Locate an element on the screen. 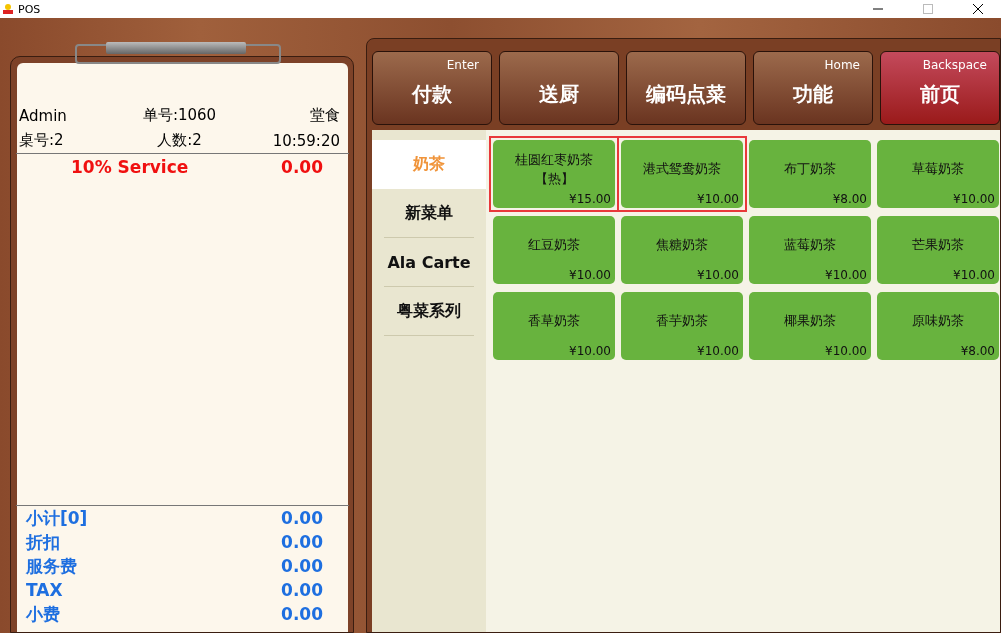  close-icon is located at coordinates (978, 9).